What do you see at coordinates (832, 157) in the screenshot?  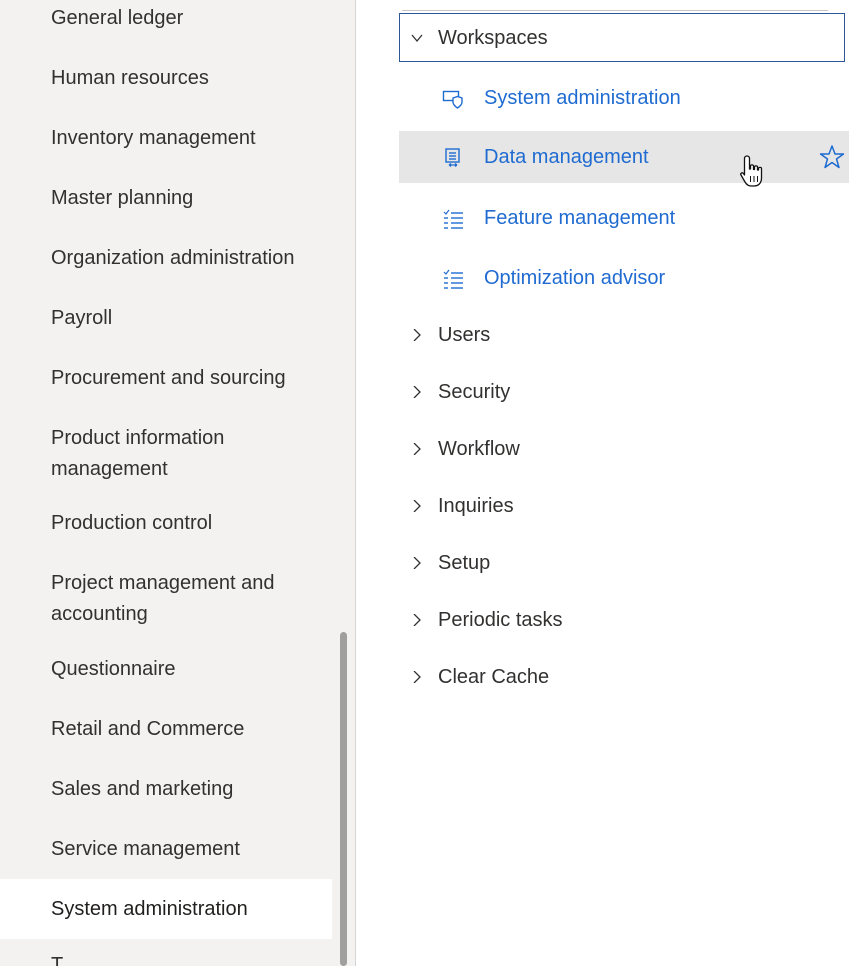 I see `favorite-star-icon` at bounding box center [832, 157].